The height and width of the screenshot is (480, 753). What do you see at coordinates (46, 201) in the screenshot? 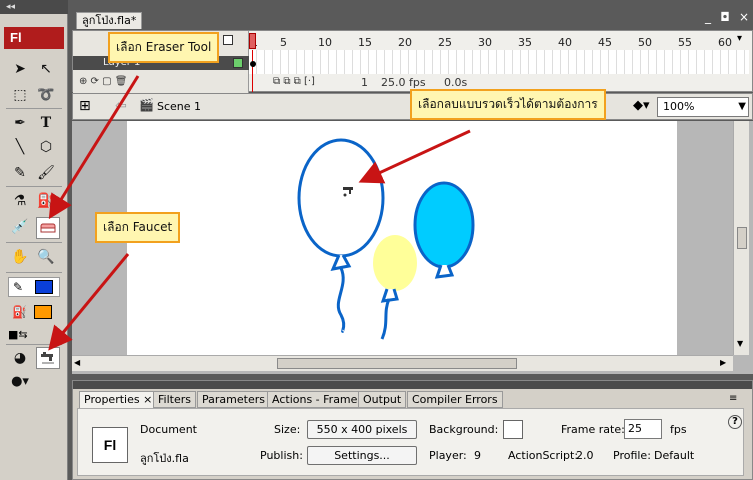
I see `paint-bucket-tool-icon: ⛽` at bounding box center [46, 201].